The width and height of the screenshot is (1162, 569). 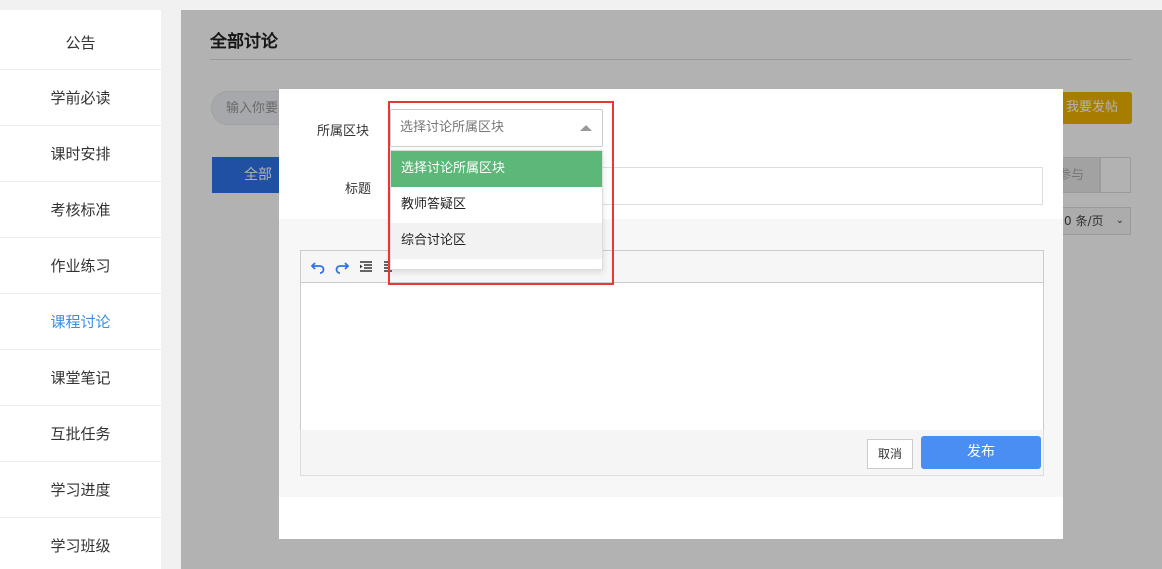 What do you see at coordinates (343, 131) in the screenshot?
I see `block-label: 所属区块` at bounding box center [343, 131].